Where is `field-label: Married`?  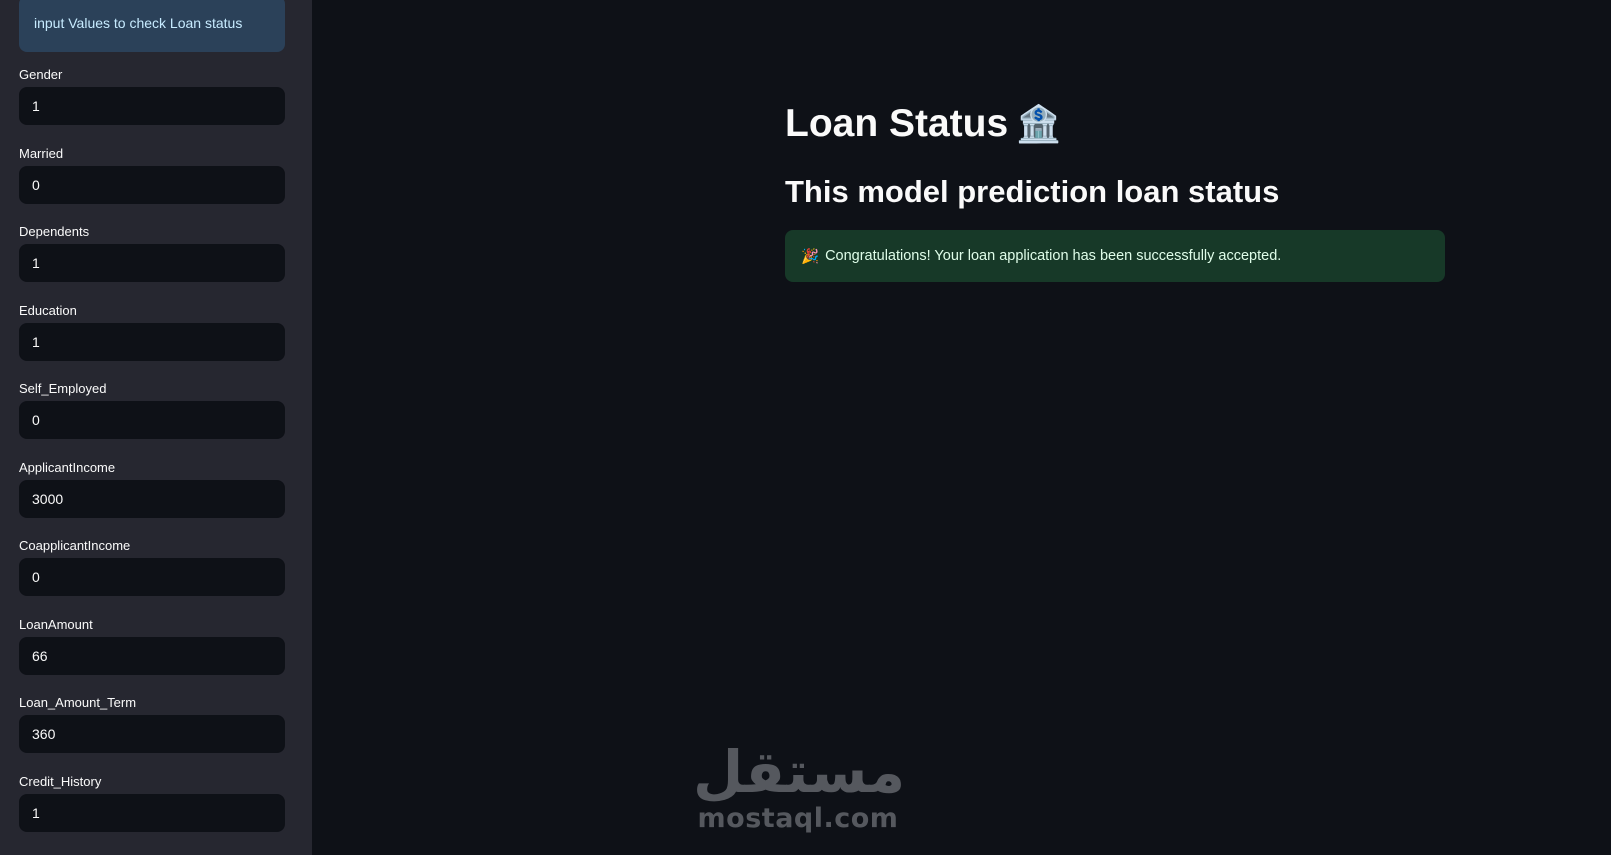 field-label: Married is located at coordinates (41, 153).